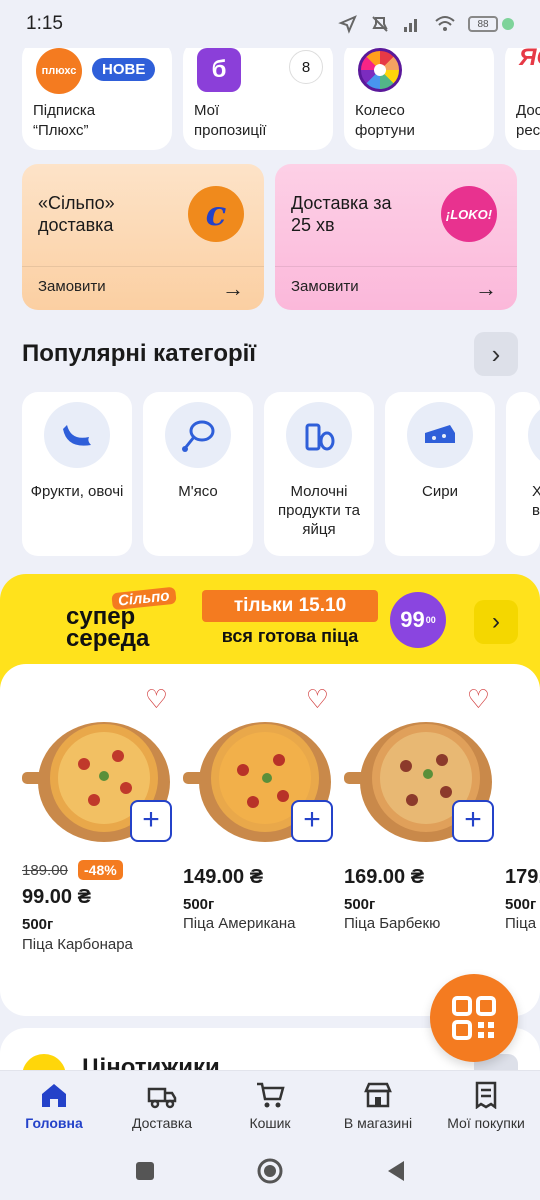 The image size is (540, 1200). I want to click on qr-code-button, so click(474, 1018).